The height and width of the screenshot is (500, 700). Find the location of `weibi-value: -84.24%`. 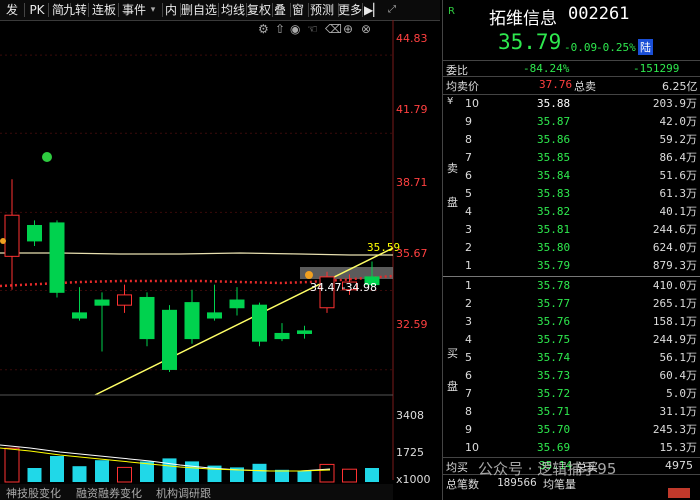

weibi-value: -84.24% is located at coordinates (546, 68).